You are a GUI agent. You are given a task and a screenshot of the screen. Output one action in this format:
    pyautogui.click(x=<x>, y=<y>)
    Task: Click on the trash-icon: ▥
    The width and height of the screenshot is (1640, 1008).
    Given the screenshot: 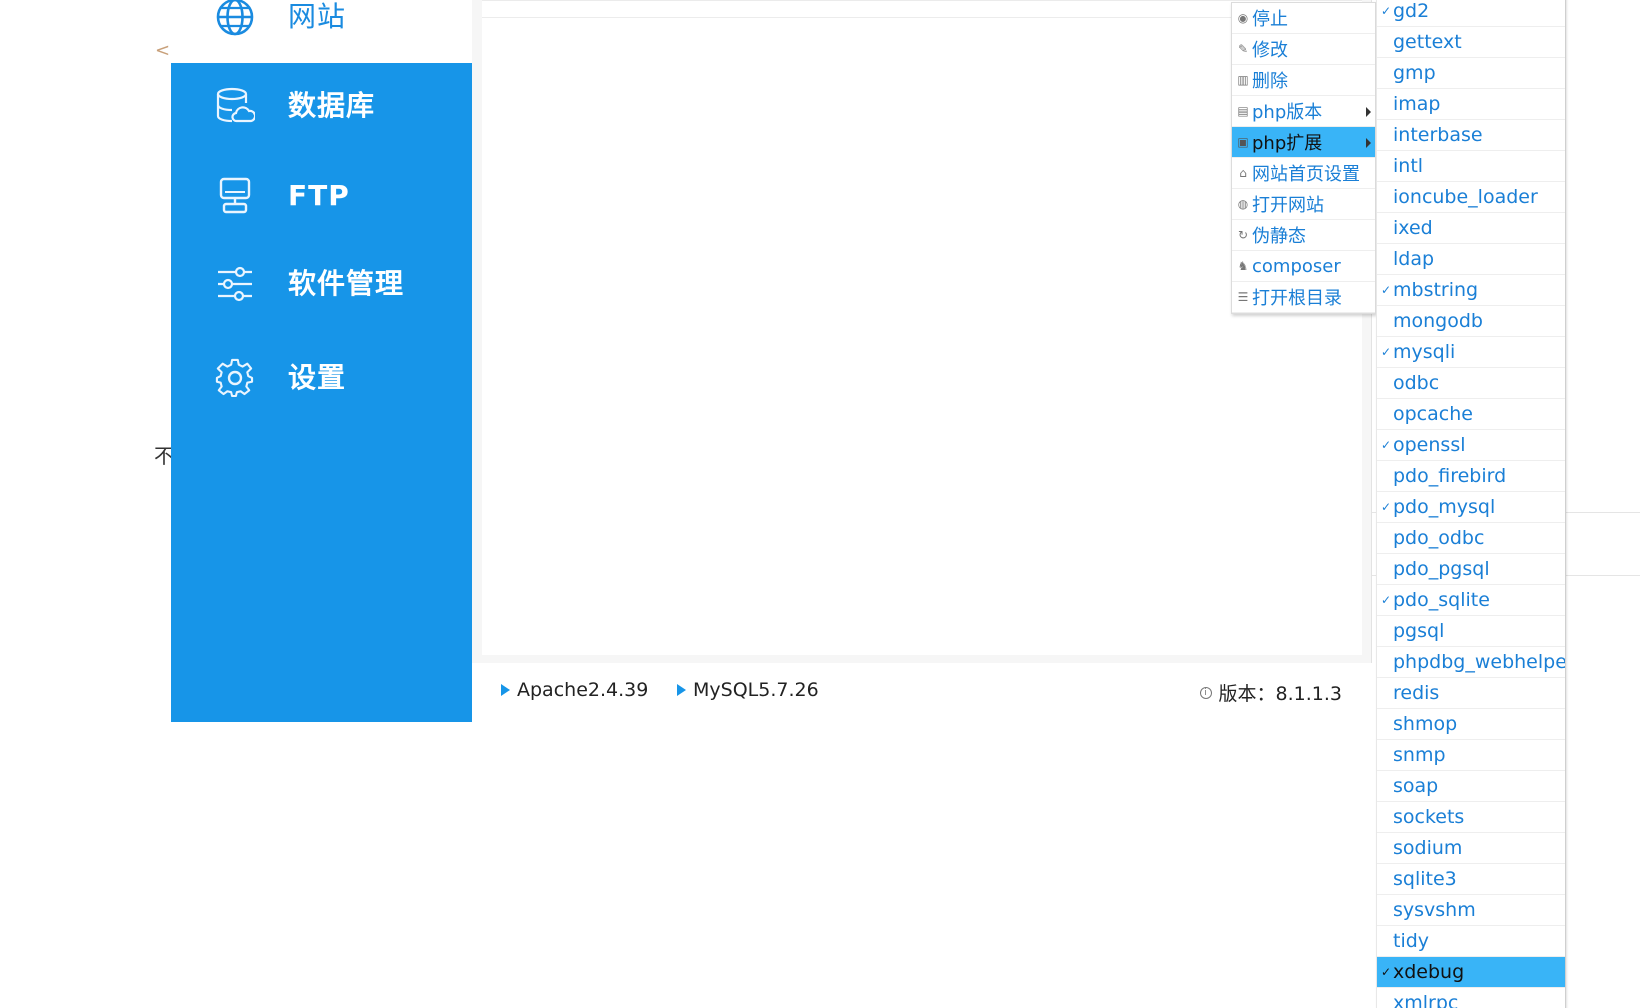 What is the action you would take?
    pyautogui.click(x=1243, y=80)
    